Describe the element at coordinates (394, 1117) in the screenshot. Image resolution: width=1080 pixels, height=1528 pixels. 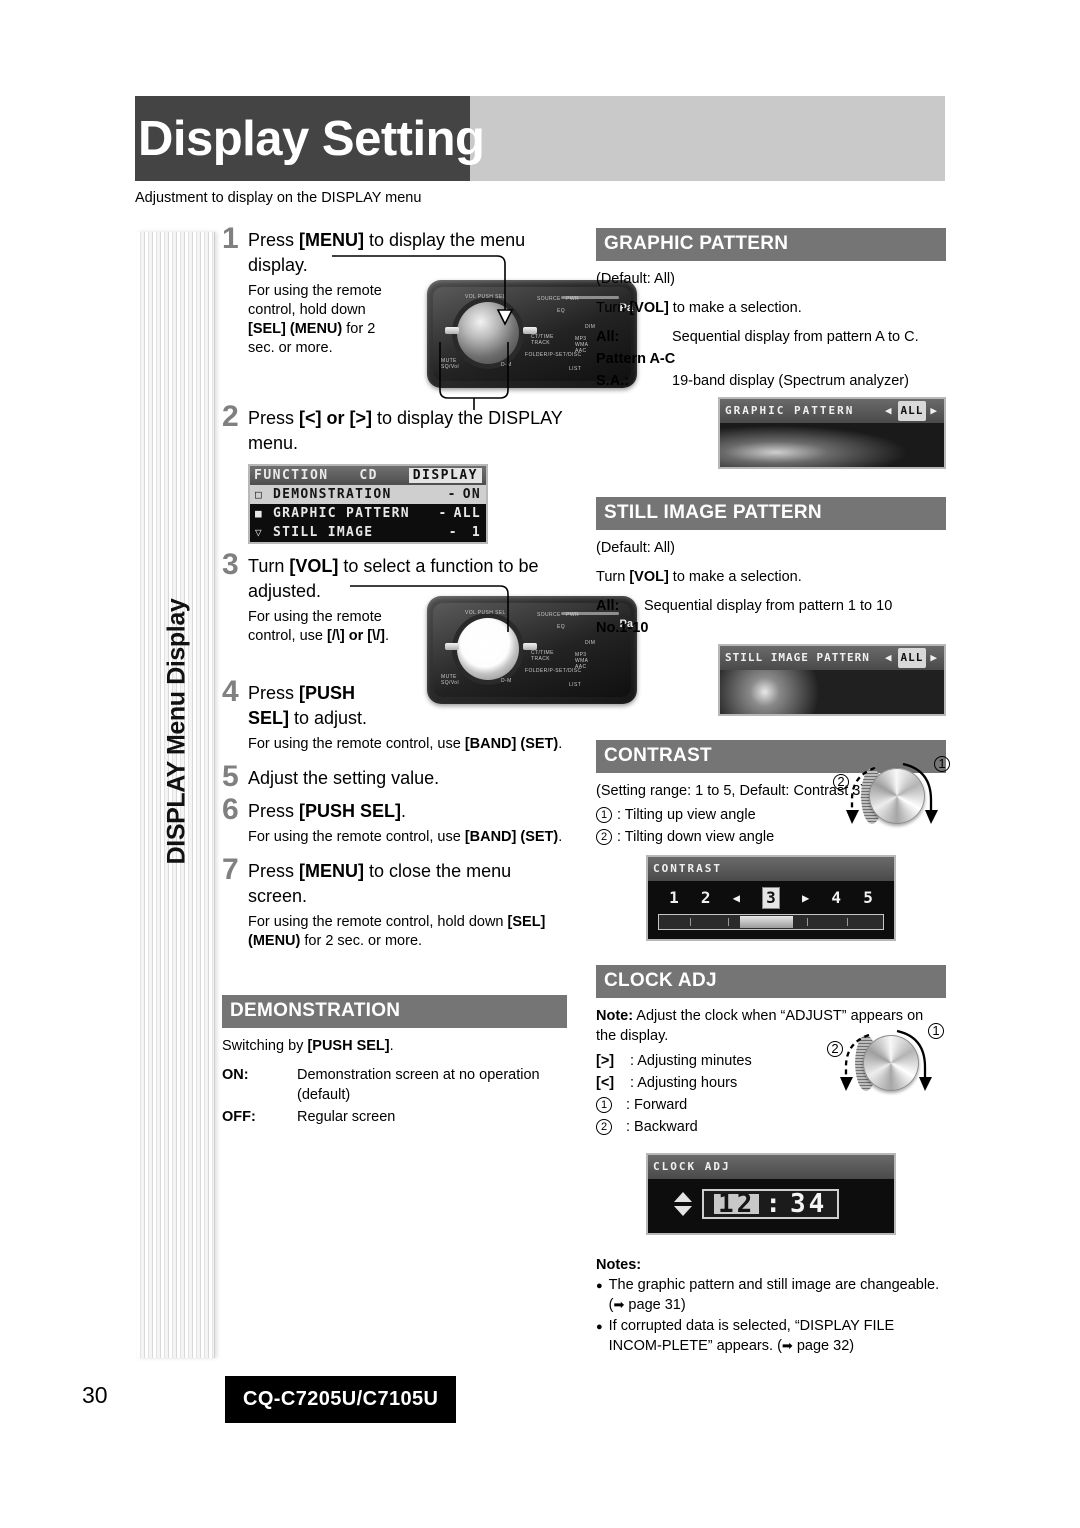
I see `demonstration-item-off: OFF: Regular screen` at that location.